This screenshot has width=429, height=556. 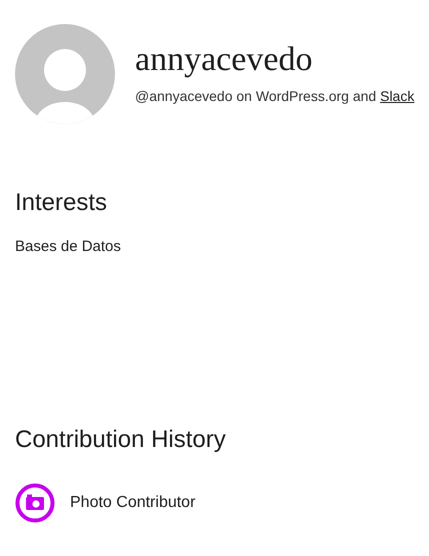 What do you see at coordinates (65, 74) in the screenshot?
I see `avatar-icon` at bounding box center [65, 74].